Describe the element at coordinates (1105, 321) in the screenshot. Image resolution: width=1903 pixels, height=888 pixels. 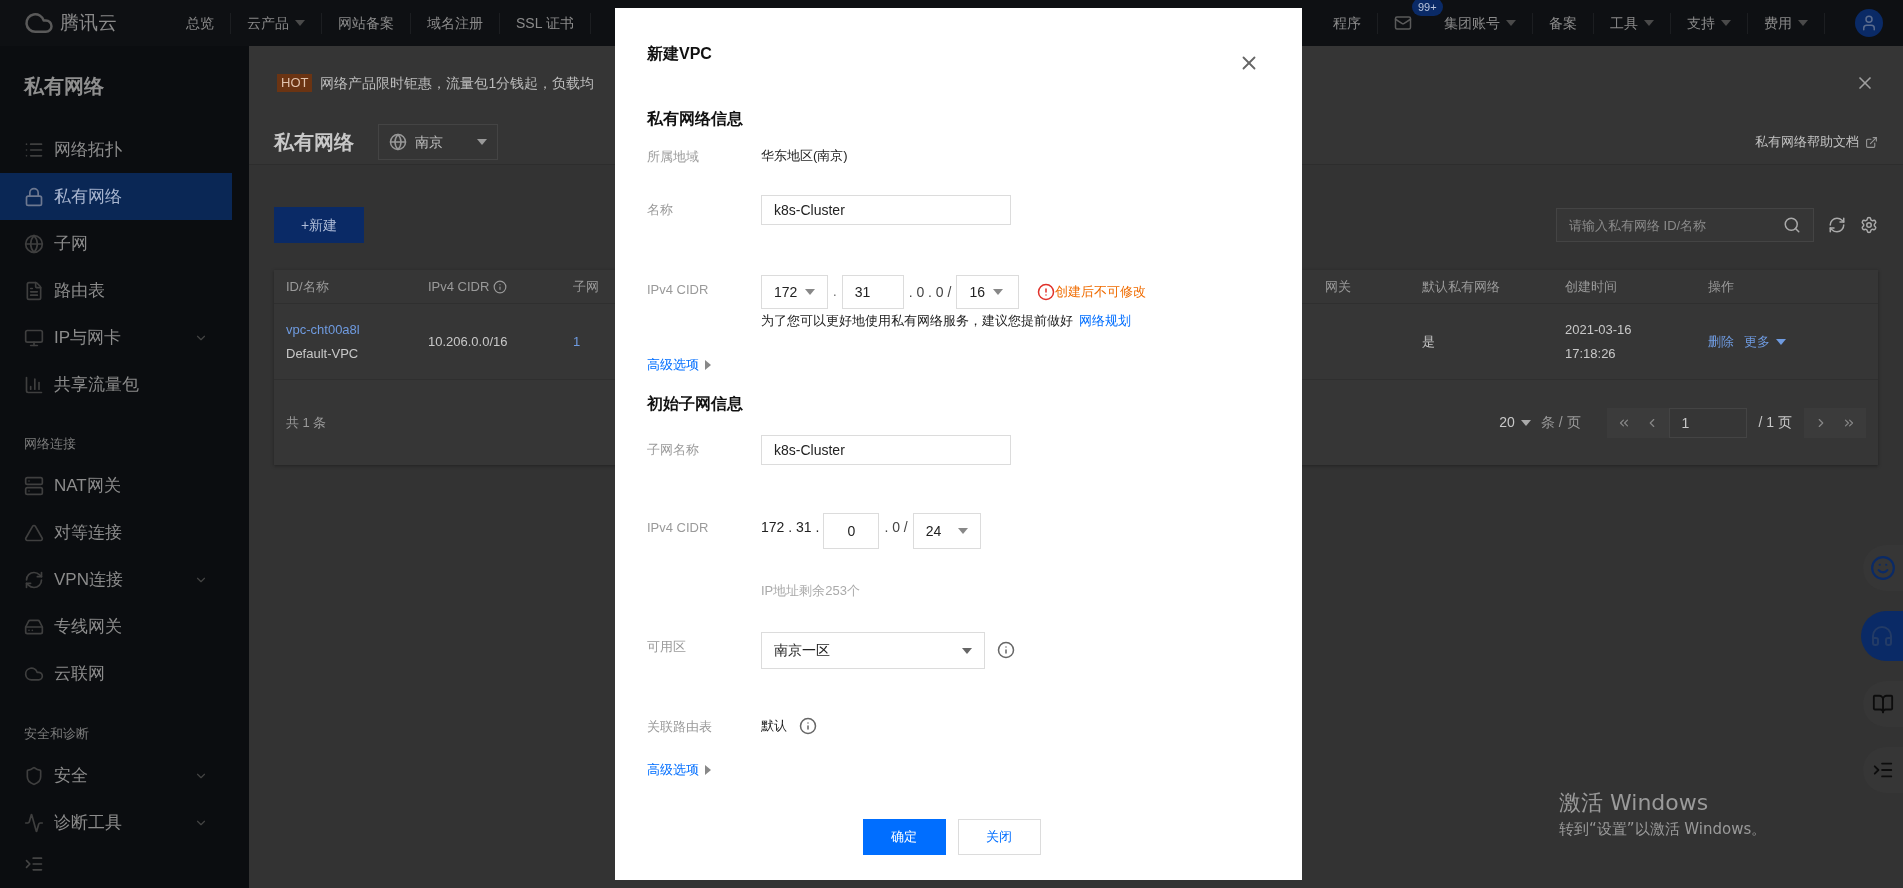
I see `network-planning-link: 网络规划` at that location.